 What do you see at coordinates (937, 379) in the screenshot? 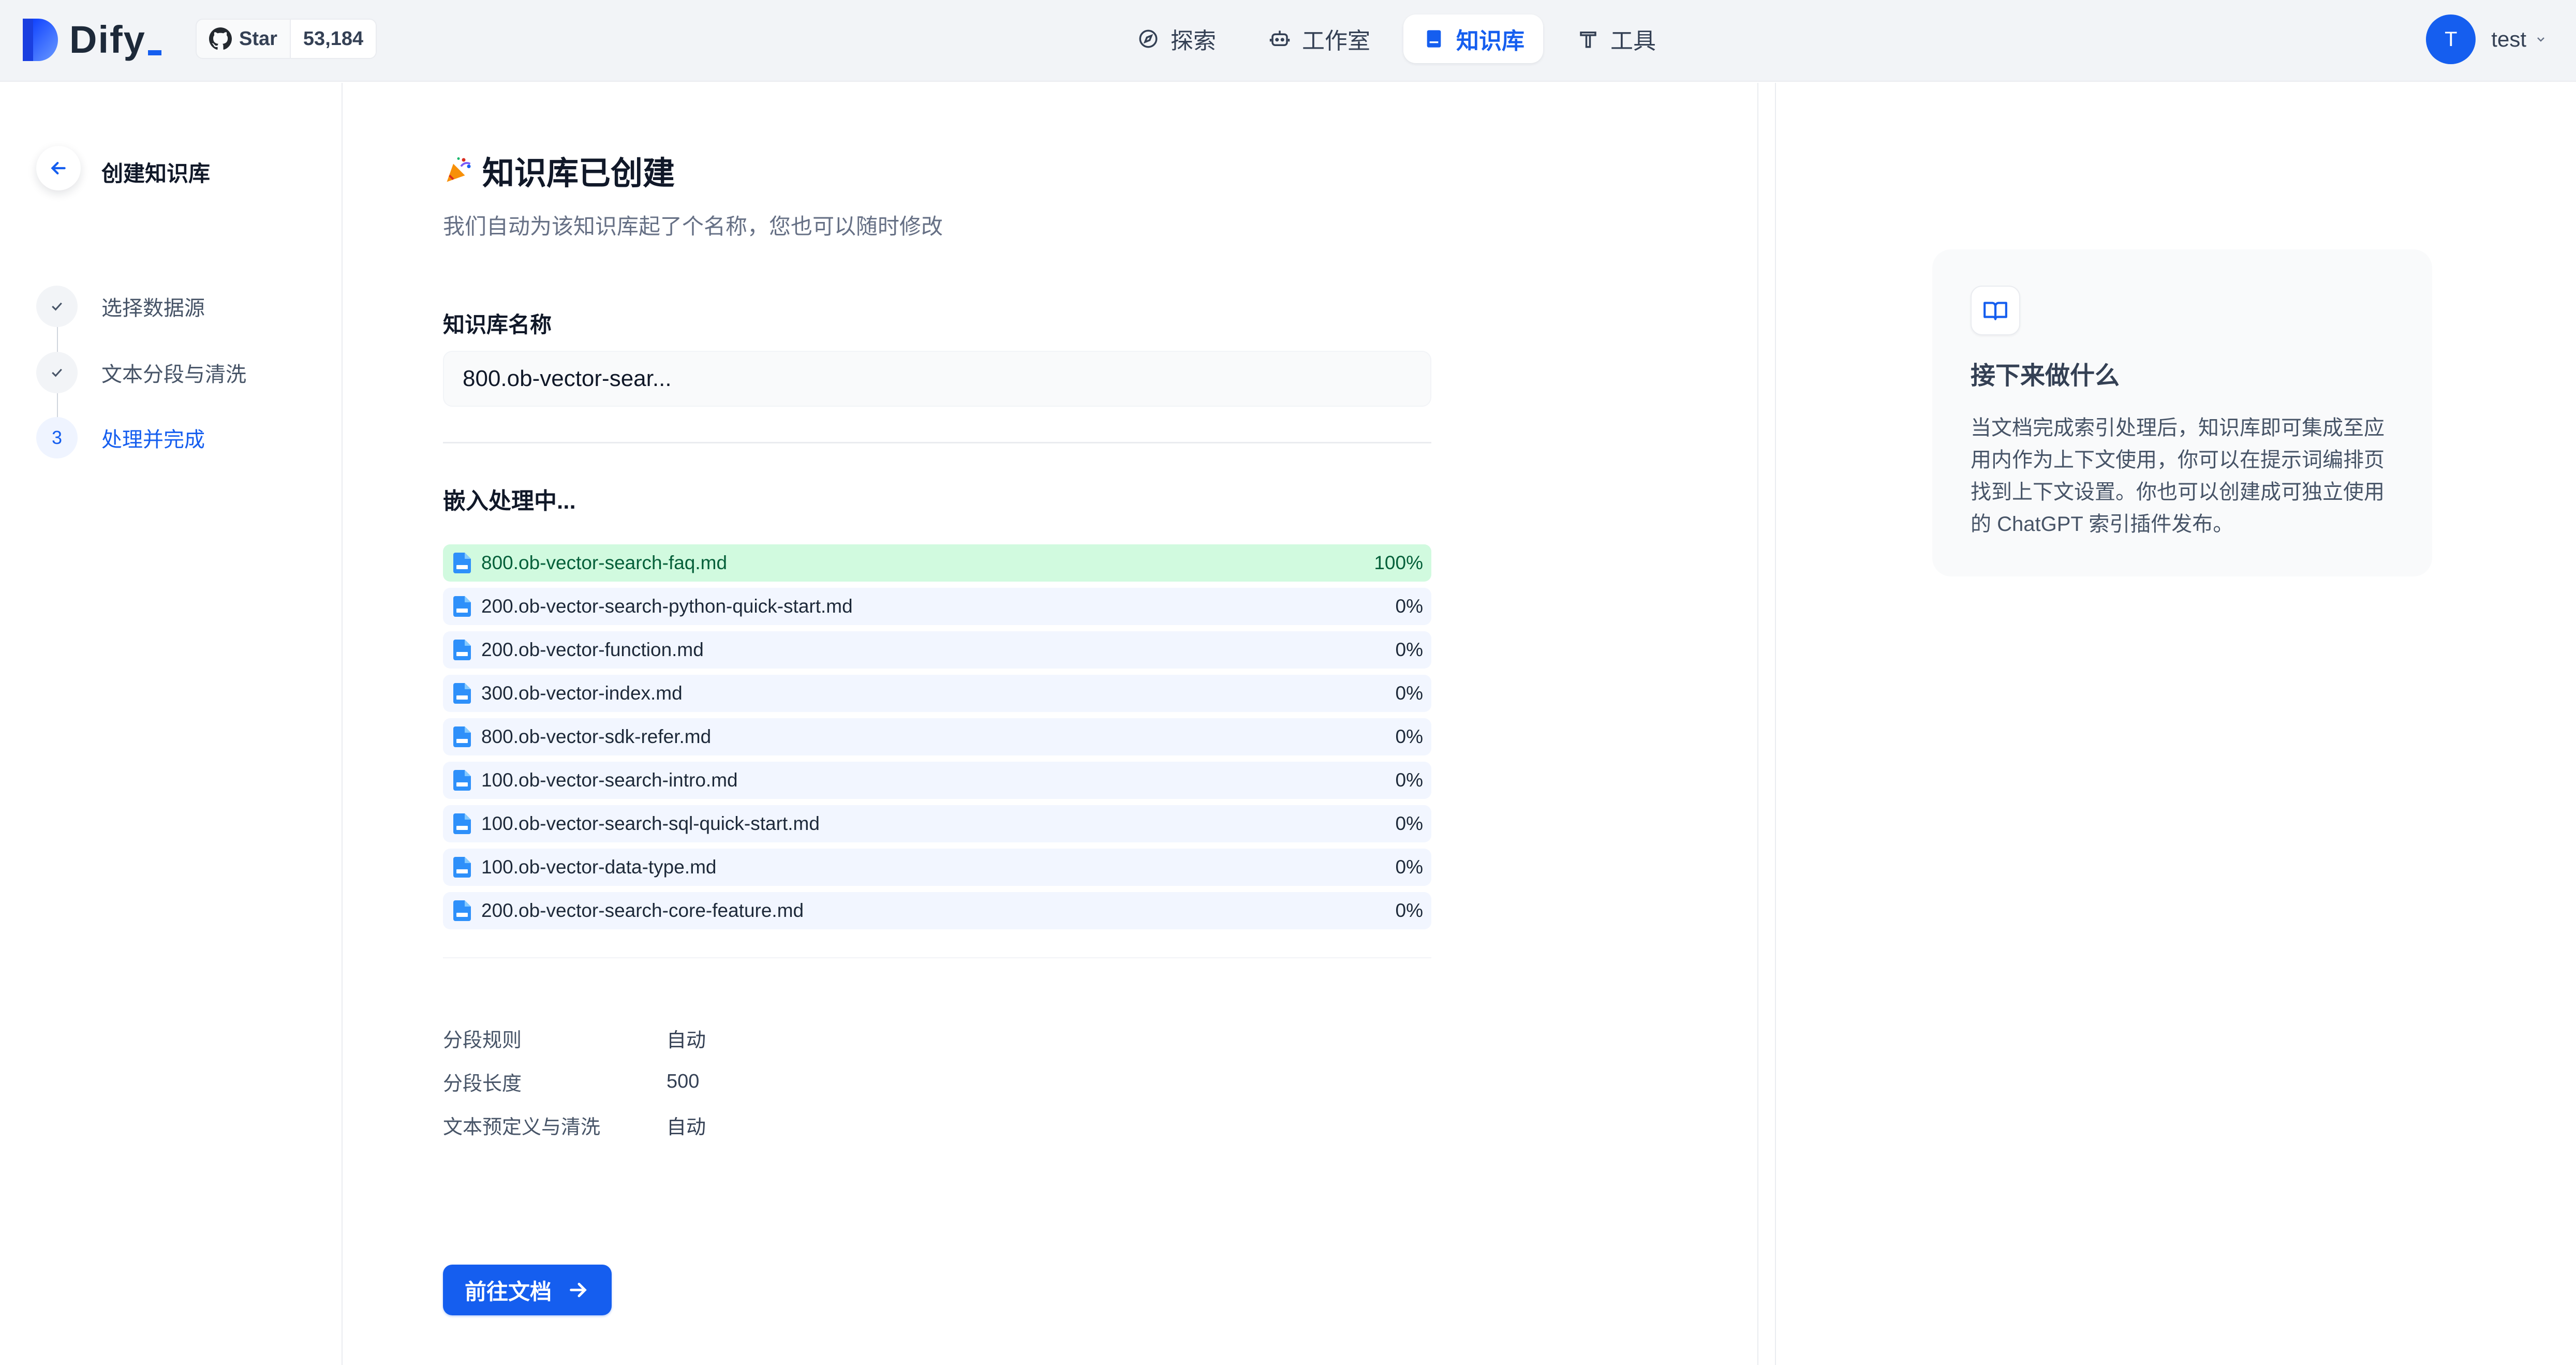
I see `knowledge-name-input` at bounding box center [937, 379].